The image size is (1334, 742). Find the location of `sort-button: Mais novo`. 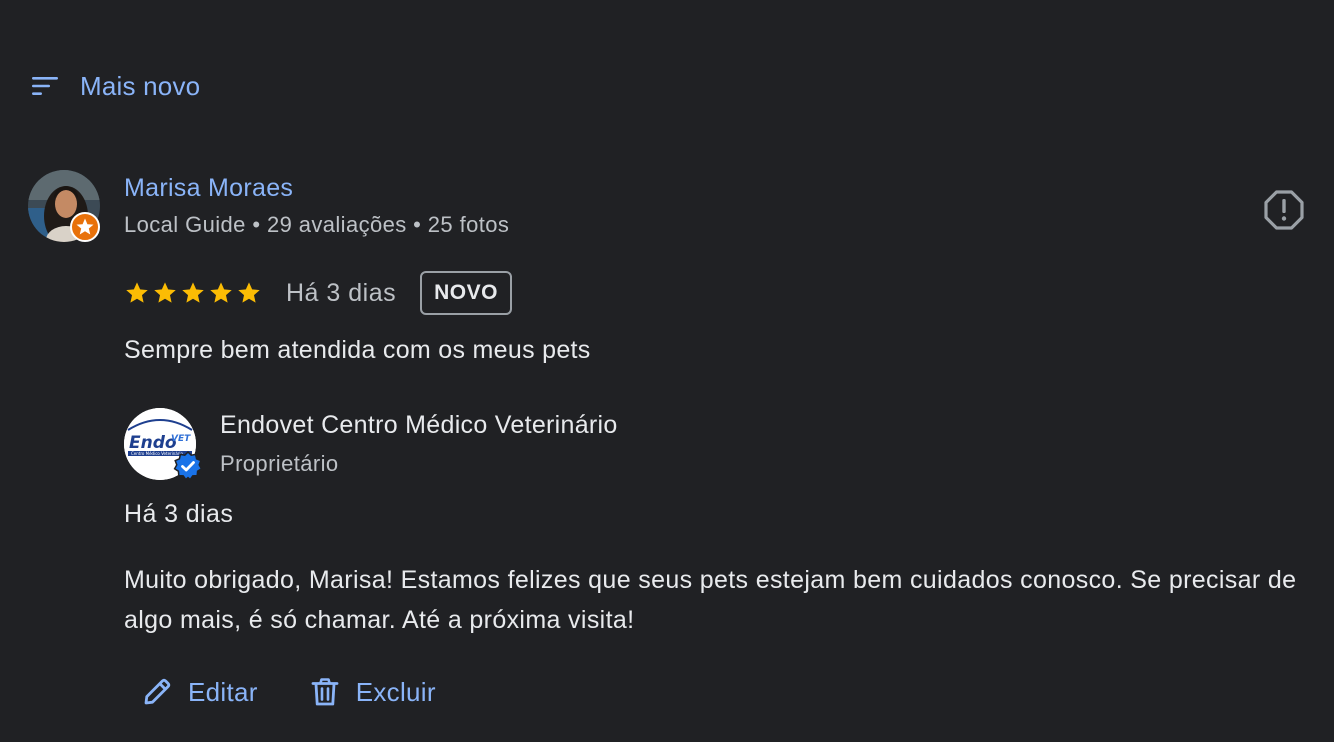

sort-button: Mais novo is located at coordinates (115, 86).